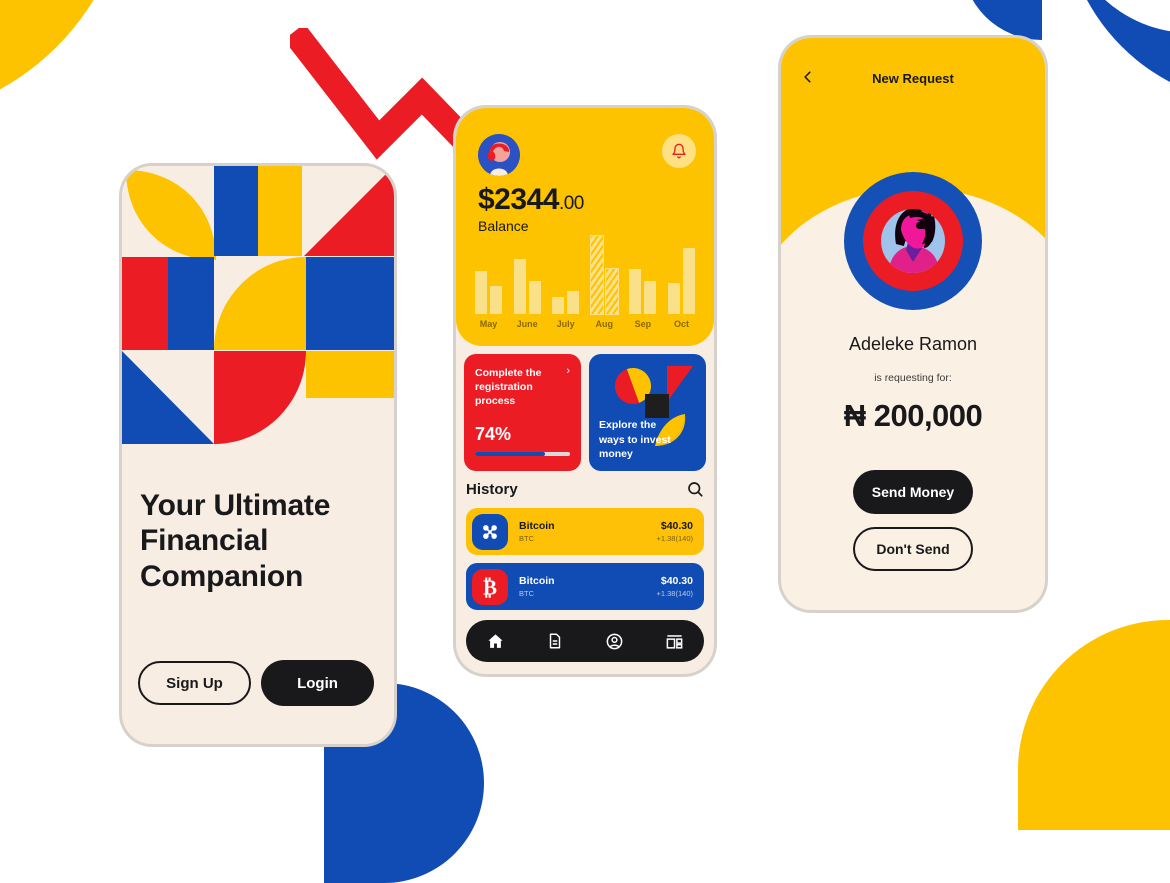  Describe the element at coordinates (522, 412) in the screenshot. I see `registration-card: Complete the registration process › 74%` at that location.